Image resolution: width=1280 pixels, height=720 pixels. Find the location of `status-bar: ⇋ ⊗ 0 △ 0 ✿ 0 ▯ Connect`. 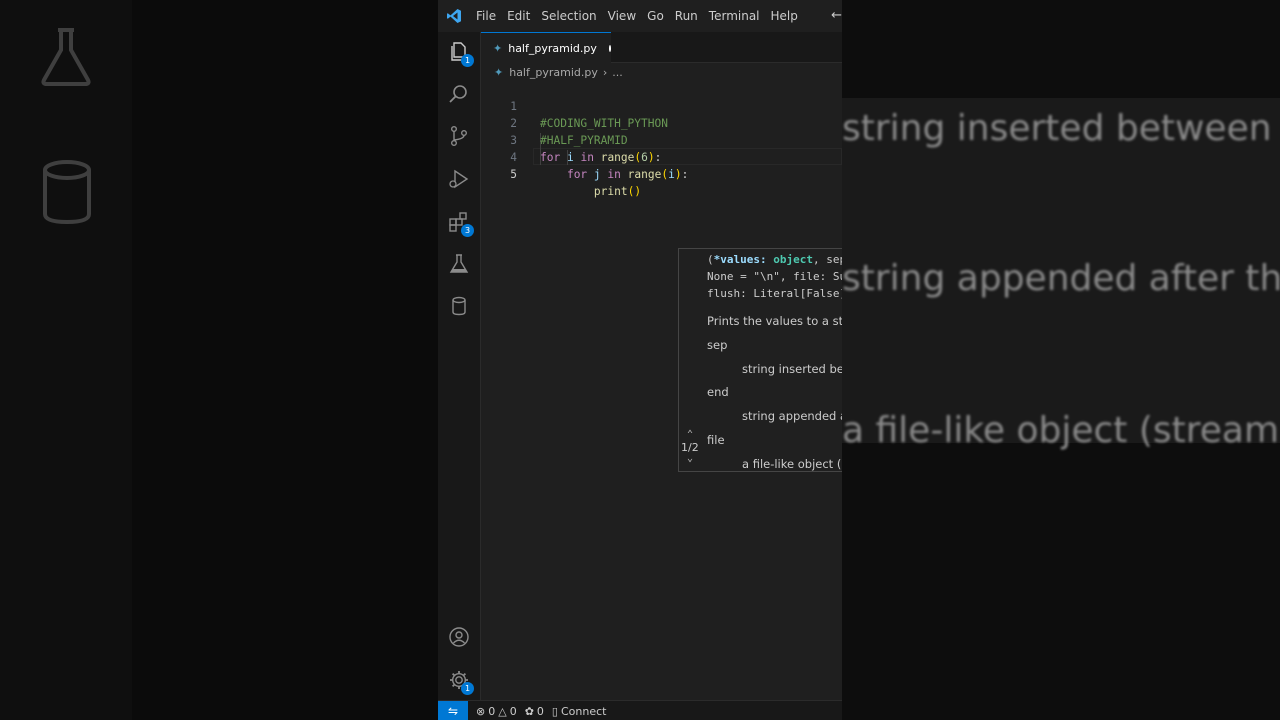

status-bar: ⇋ ⊗ 0 △ 0 ✿ 0 ▯ Connect is located at coordinates (640, 710).